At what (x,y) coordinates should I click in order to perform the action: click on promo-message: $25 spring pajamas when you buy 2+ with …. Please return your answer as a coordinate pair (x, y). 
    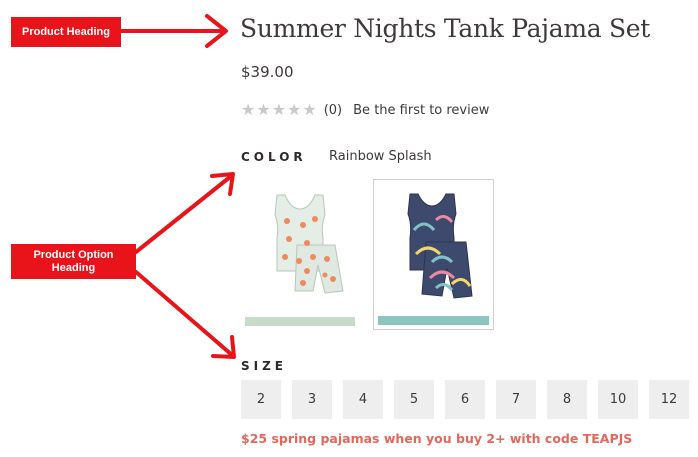
    Looking at the image, I should click on (437, 438).